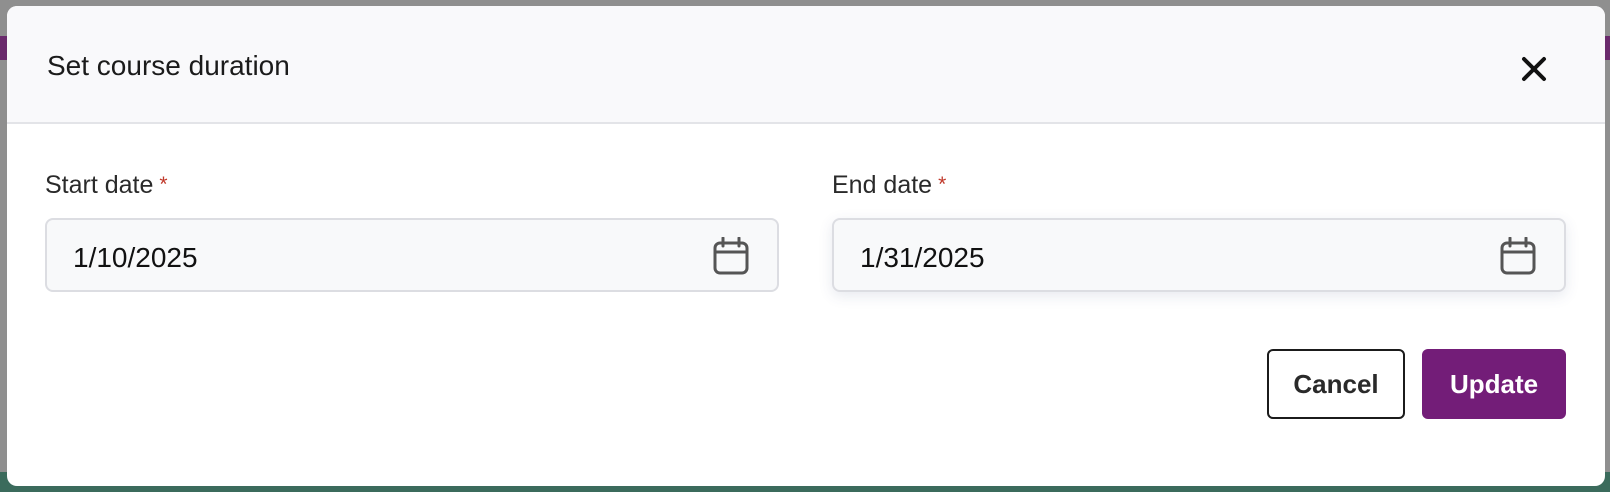  I want to click on start-date-label-row: Start date *, so click(412, 185).